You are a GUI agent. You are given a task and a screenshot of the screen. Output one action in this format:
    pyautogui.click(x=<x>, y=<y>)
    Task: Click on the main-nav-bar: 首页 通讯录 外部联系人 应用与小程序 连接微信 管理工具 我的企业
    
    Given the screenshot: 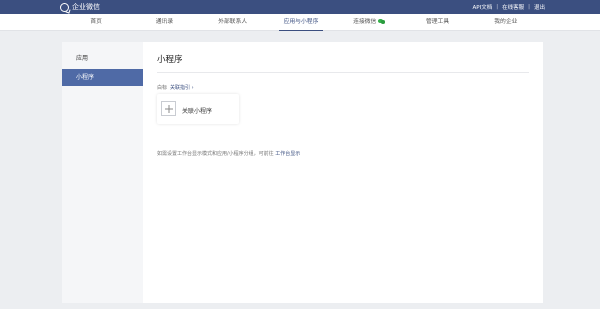 What is the action you would take?
    pyautogui.click(x=300, y=22)
    